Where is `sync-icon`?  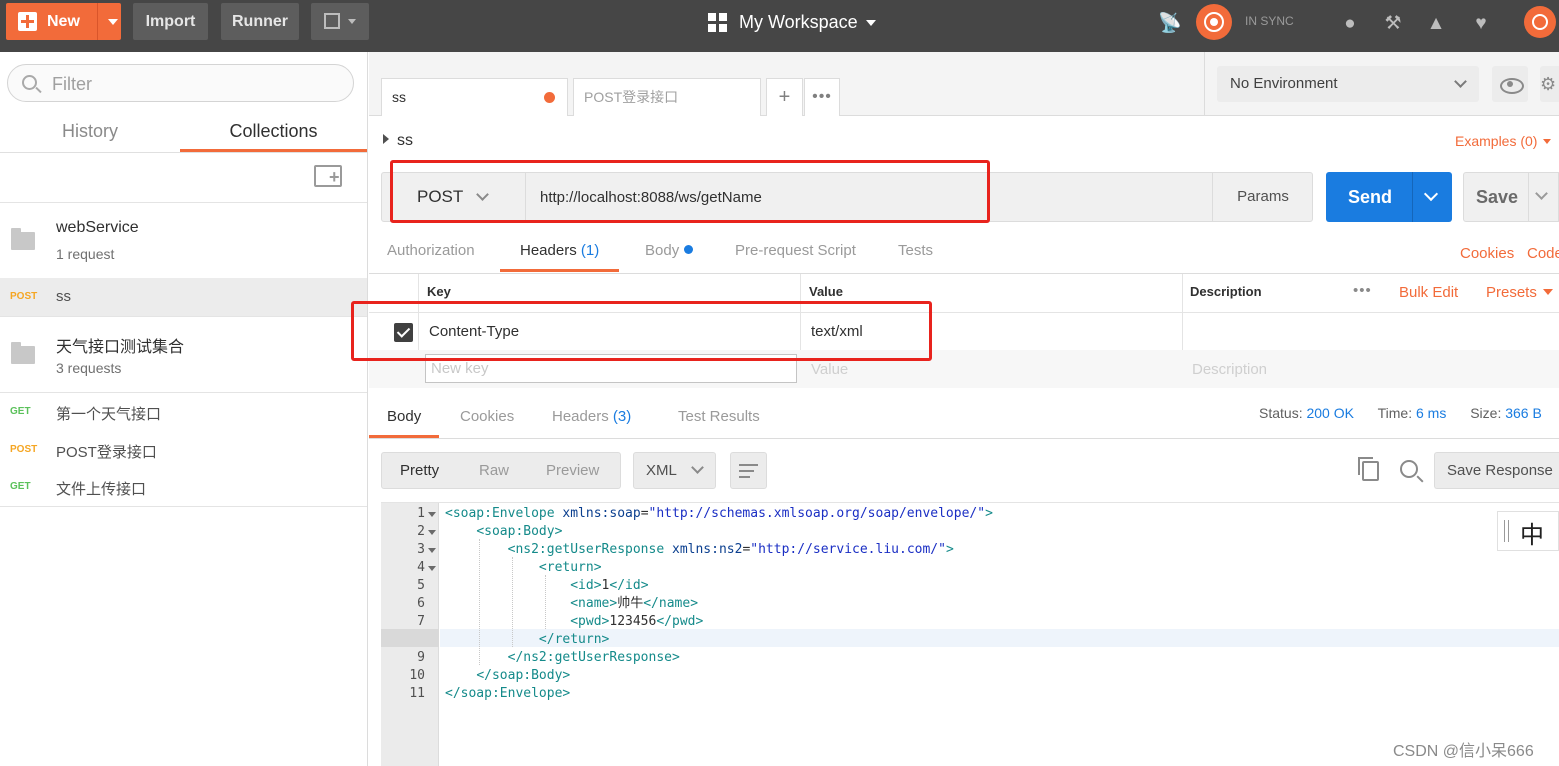 sync-icon is located at coordinates (1214, 22).